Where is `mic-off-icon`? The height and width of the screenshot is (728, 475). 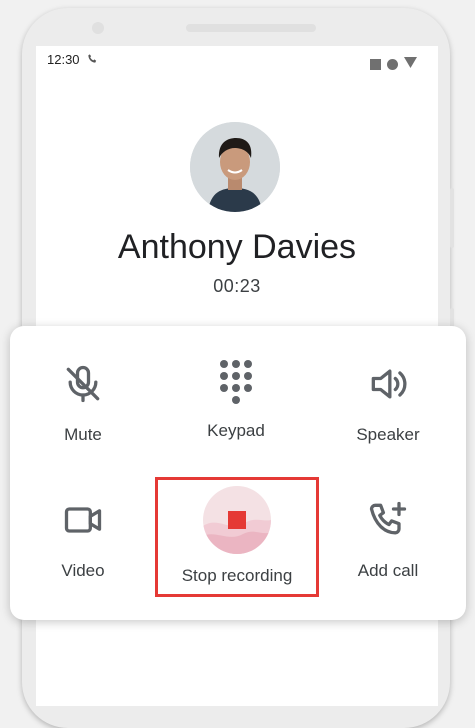 mic-off-icon is located at coordinates (83, 386).